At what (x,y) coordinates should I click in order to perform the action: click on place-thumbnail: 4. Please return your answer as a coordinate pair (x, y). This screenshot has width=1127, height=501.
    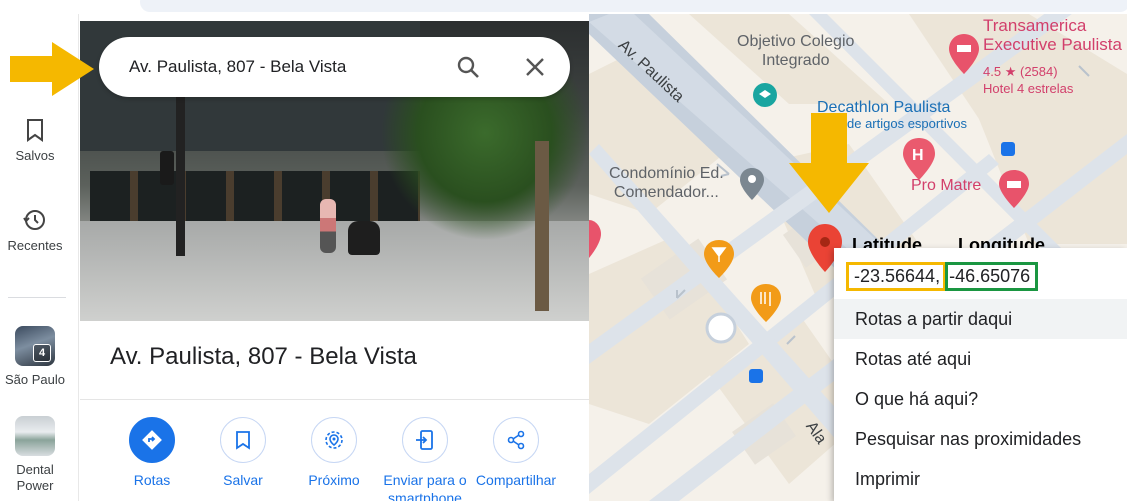
    Looking at the image, I should click on (35, 346).